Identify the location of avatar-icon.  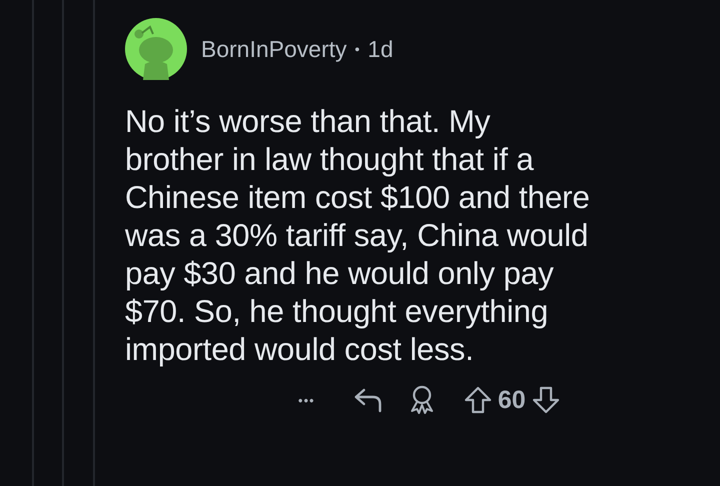
(156, 49).